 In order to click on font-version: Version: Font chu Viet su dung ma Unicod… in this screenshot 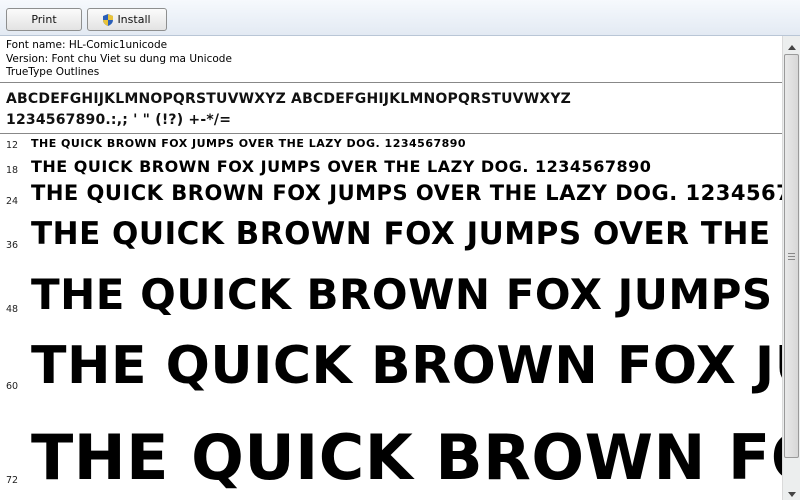, I will do `click(119, 58)`.